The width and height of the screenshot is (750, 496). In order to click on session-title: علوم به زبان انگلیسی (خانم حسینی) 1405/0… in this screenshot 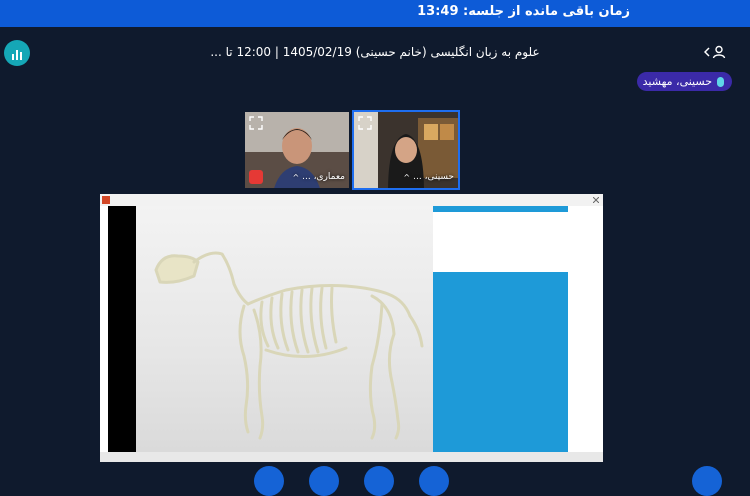, I will do `click(375, 52)`.